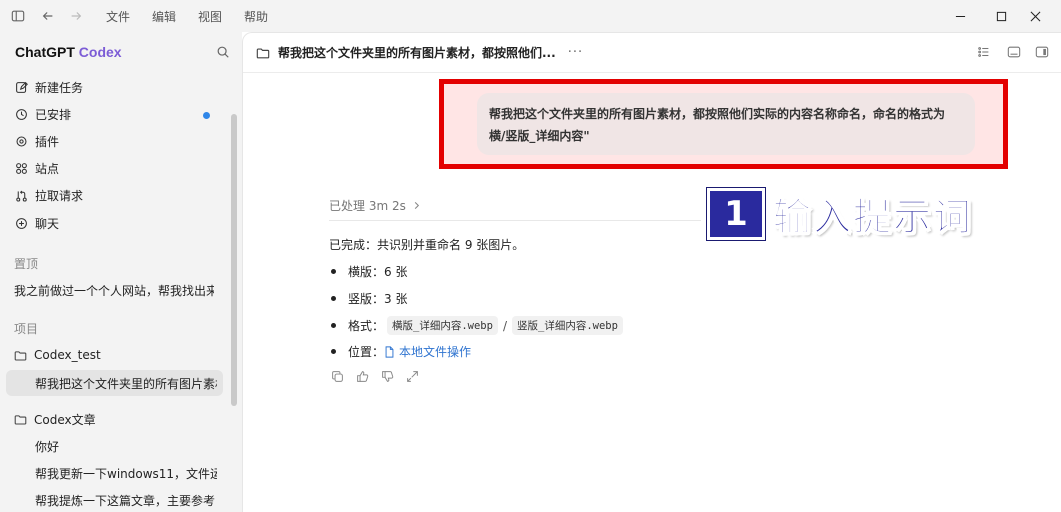 Image resolution: width=1061 pixels, height=512 pixels. What do you see at coordinates (47, 223) in the screenshot?
I see `sidebar-item-label: 聊天` at bounding box center [47, 223].